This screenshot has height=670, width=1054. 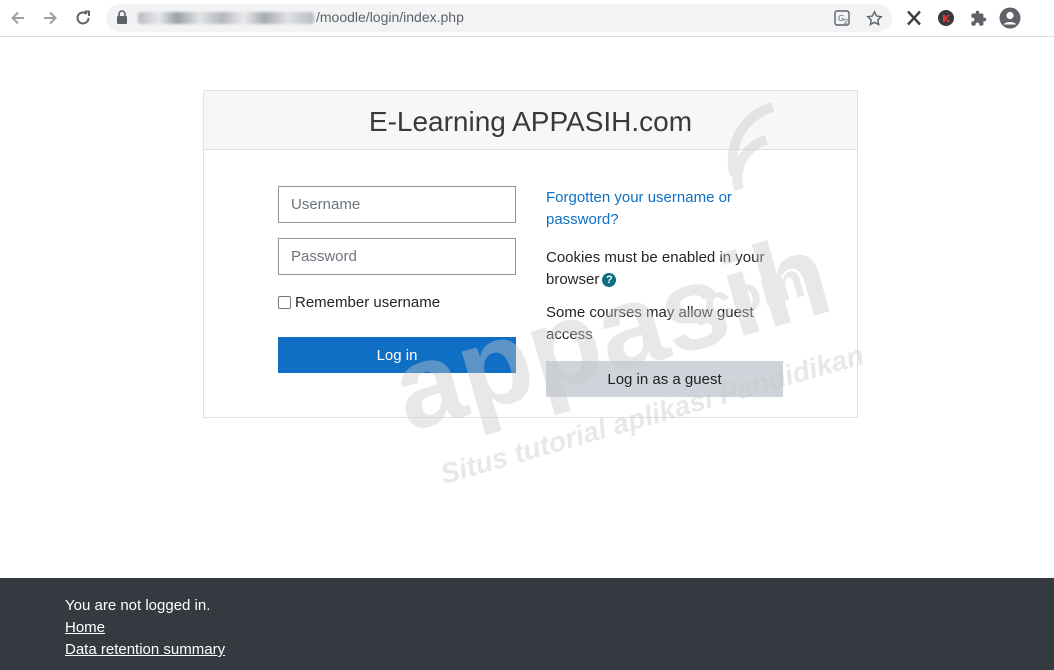 I want to click on login-button-label: Log in, so click(x=397, y=355).